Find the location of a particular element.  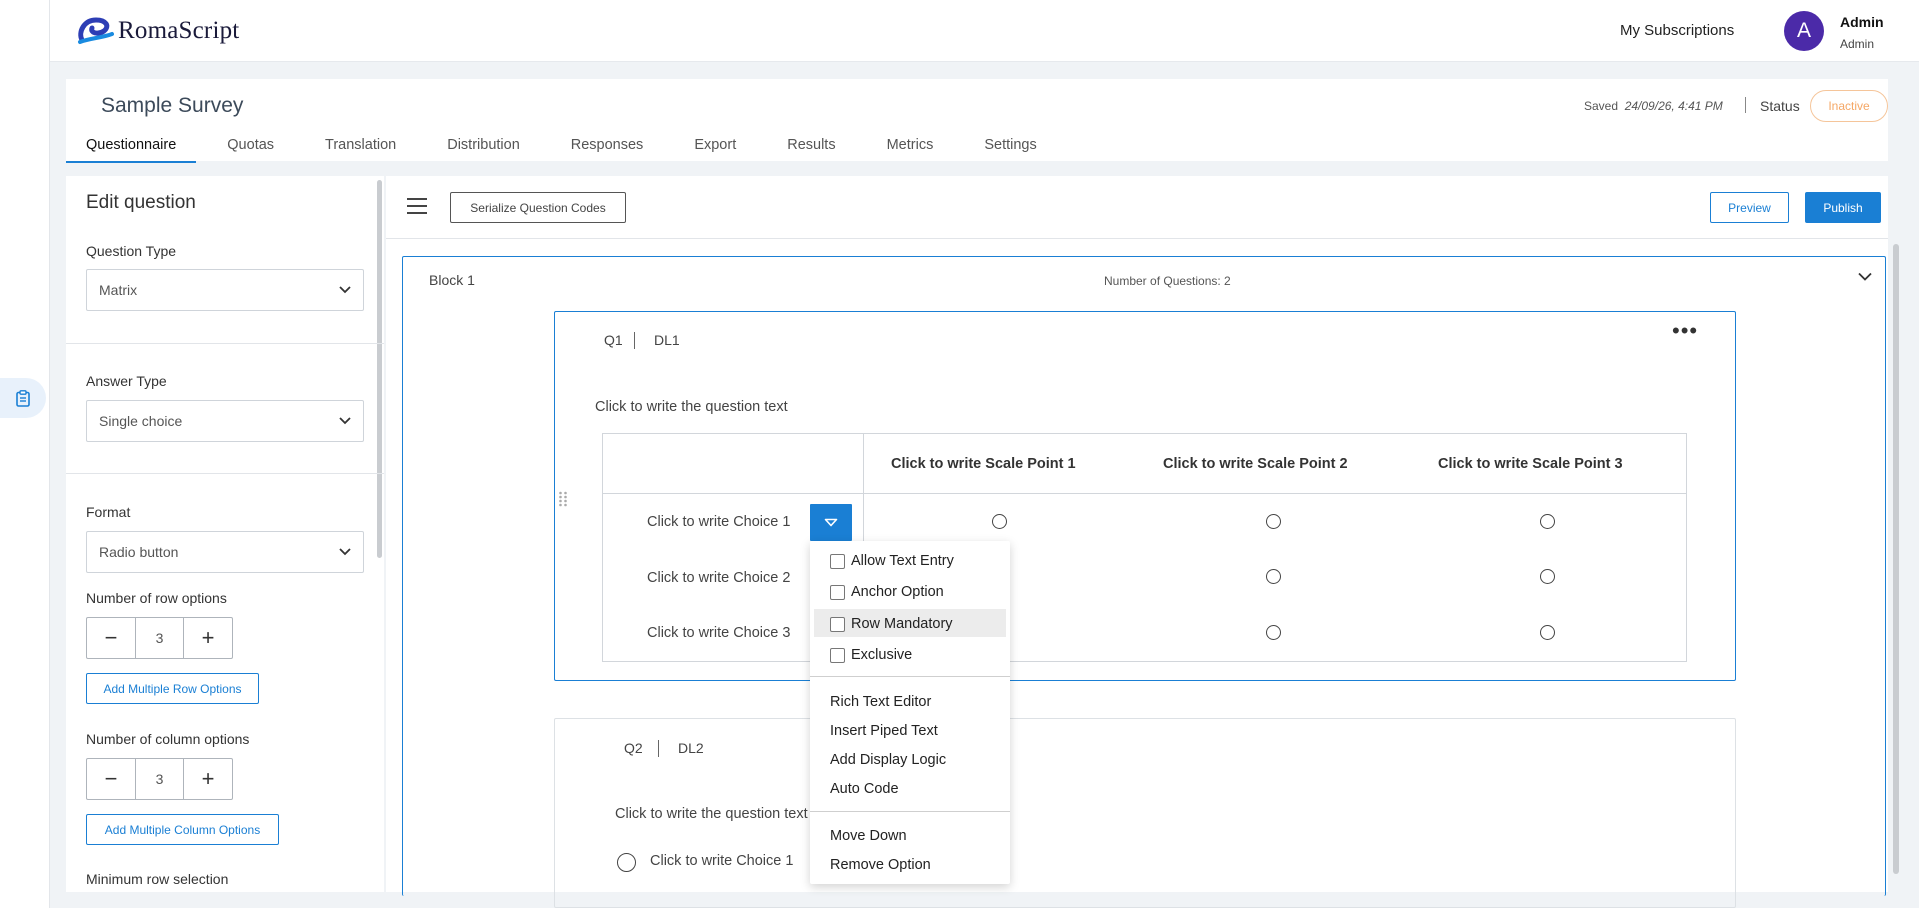

menu-item-label: Exclusive is located at coordinates (882, 655).